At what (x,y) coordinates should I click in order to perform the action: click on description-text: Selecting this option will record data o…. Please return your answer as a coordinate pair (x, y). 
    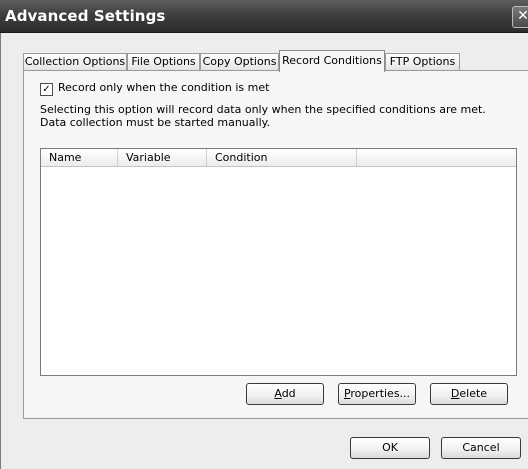
    Looking at the image, I should click on (280, 116).